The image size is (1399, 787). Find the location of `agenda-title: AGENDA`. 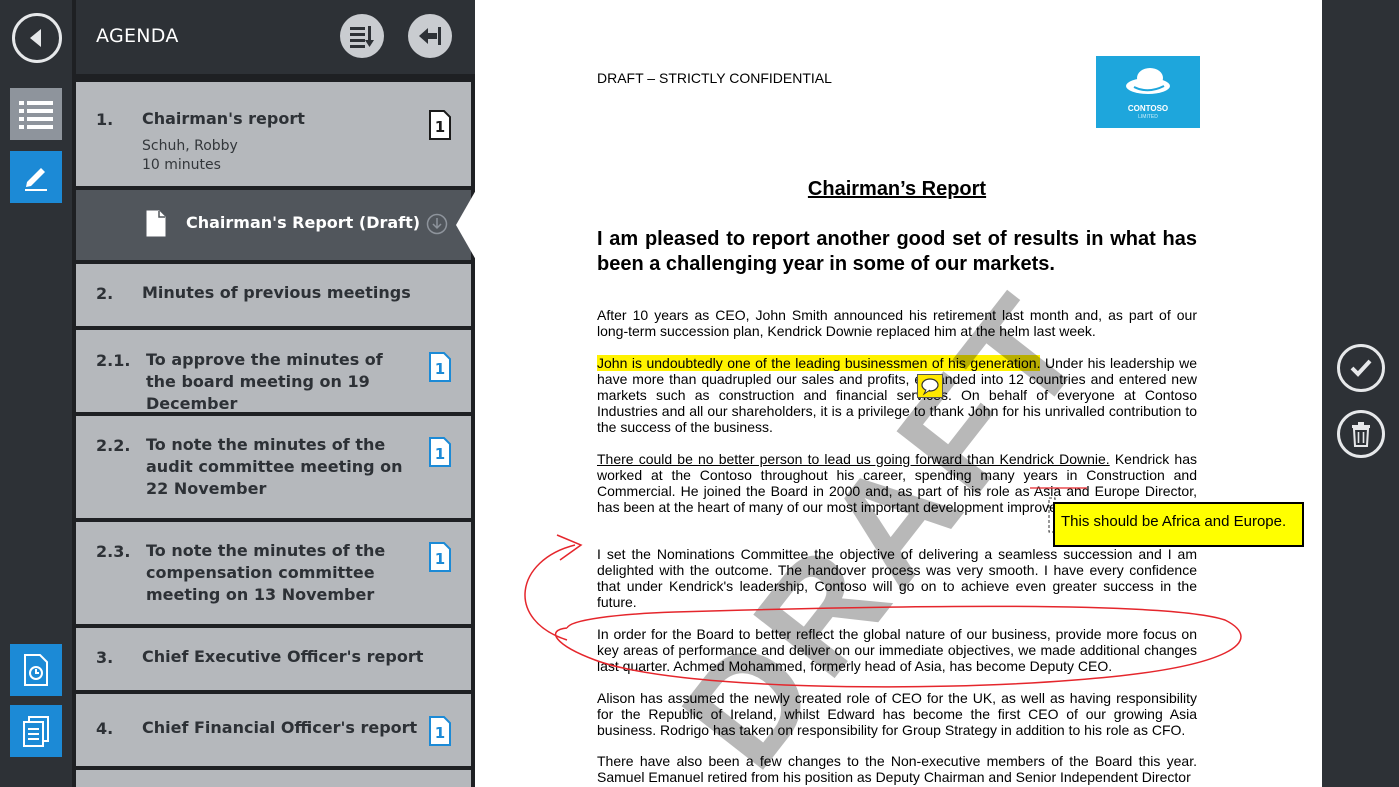

agenda-title: AGENDA is located at coordinates (137, 36).